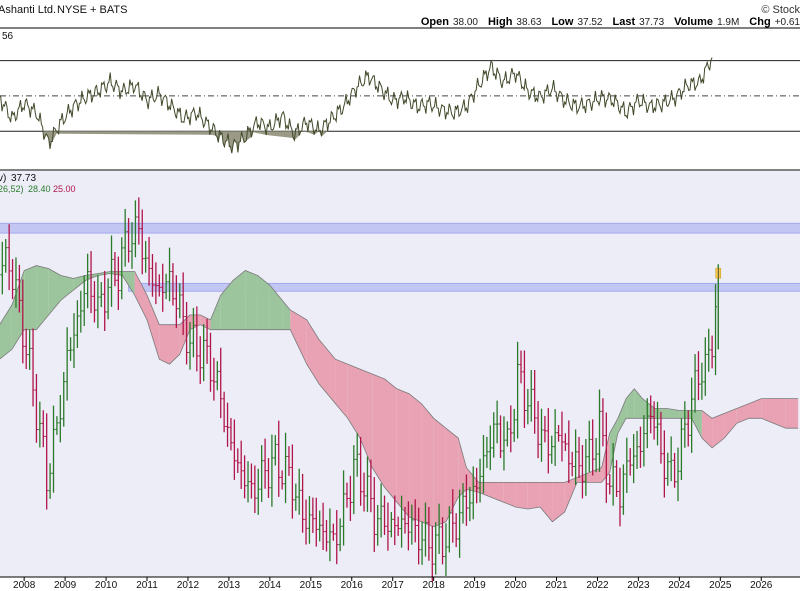  I want to click on exchange-label: NYSE + BATS, so click(92, 10).